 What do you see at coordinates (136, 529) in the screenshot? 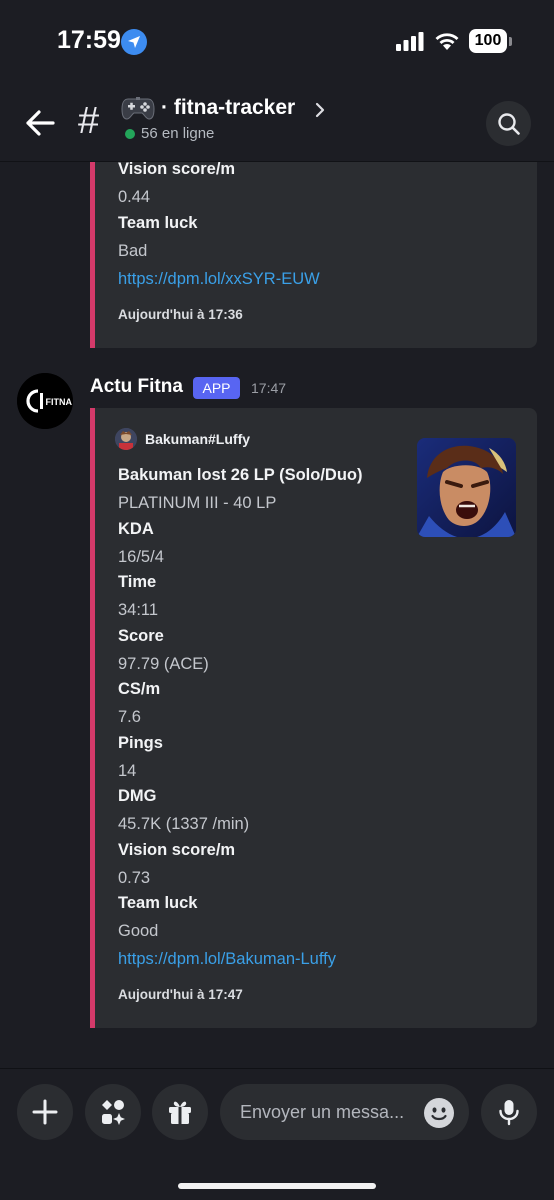
I see `field-name: KDA` at bounding box center [136, 529].